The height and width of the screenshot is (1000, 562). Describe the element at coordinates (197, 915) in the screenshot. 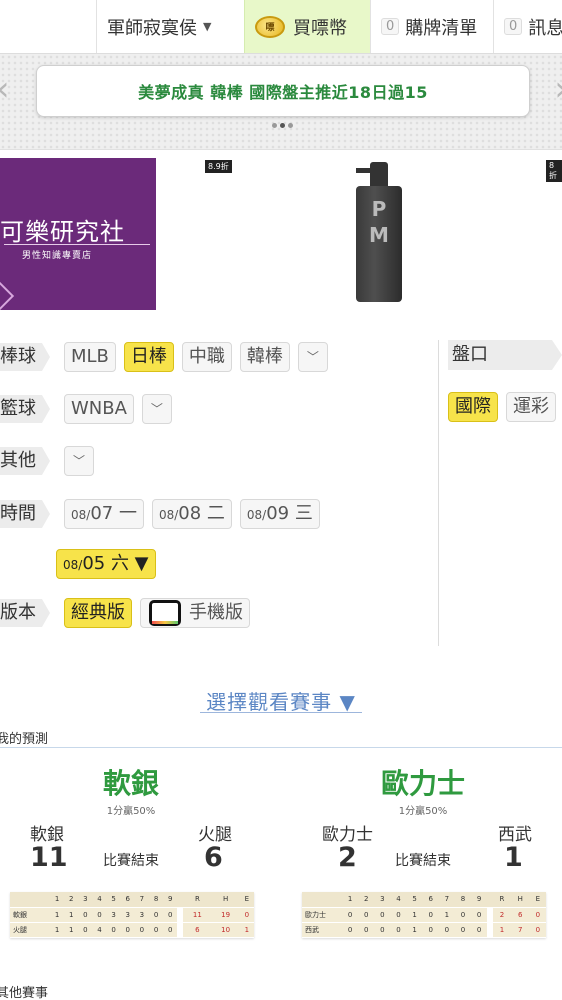

I see `runs: 11` at that location.